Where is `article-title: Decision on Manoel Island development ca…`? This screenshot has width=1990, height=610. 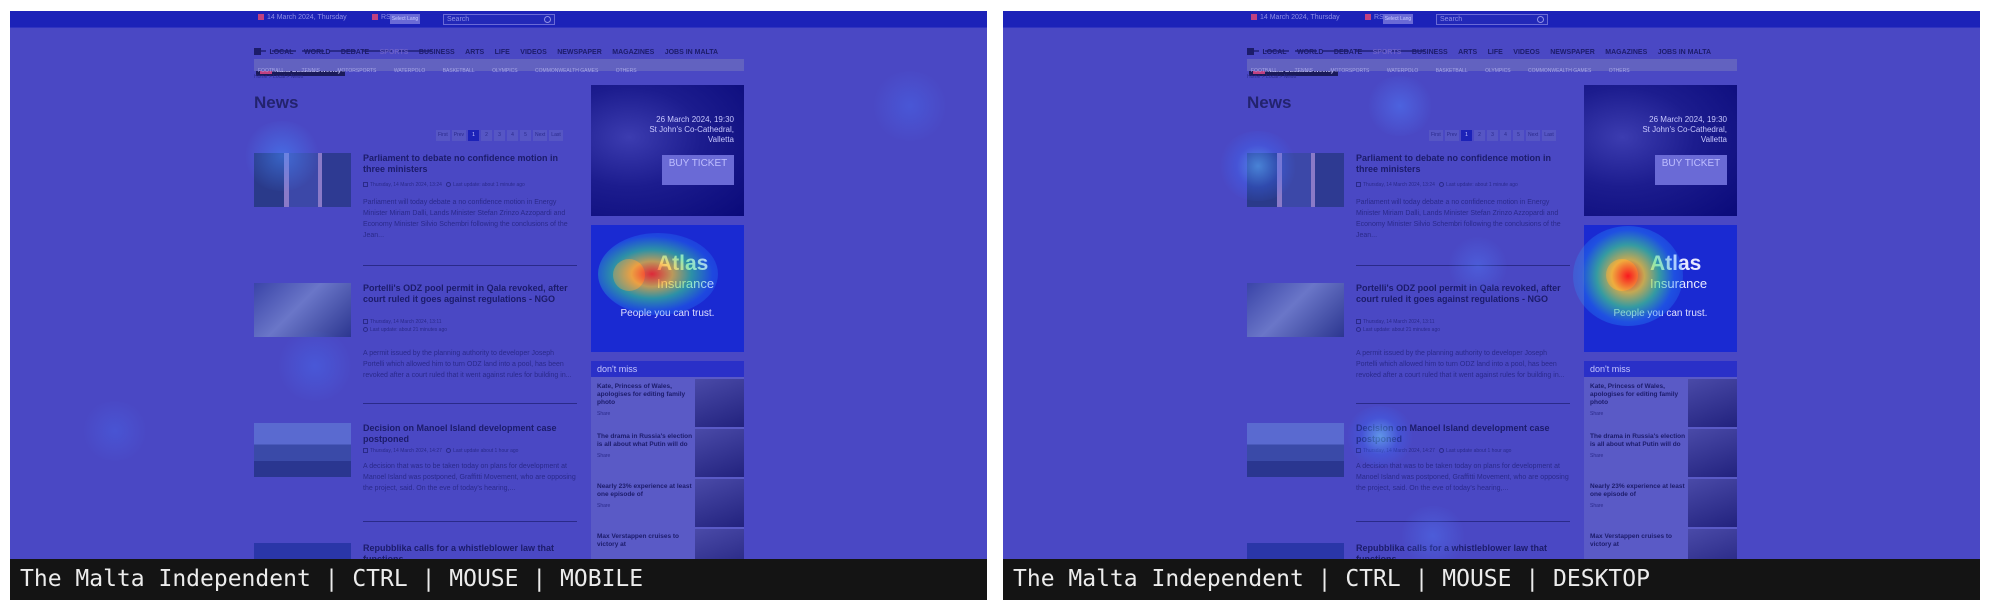 article-title: Decision on Manoel Island development ca… is located at coordinates (1463, 434).